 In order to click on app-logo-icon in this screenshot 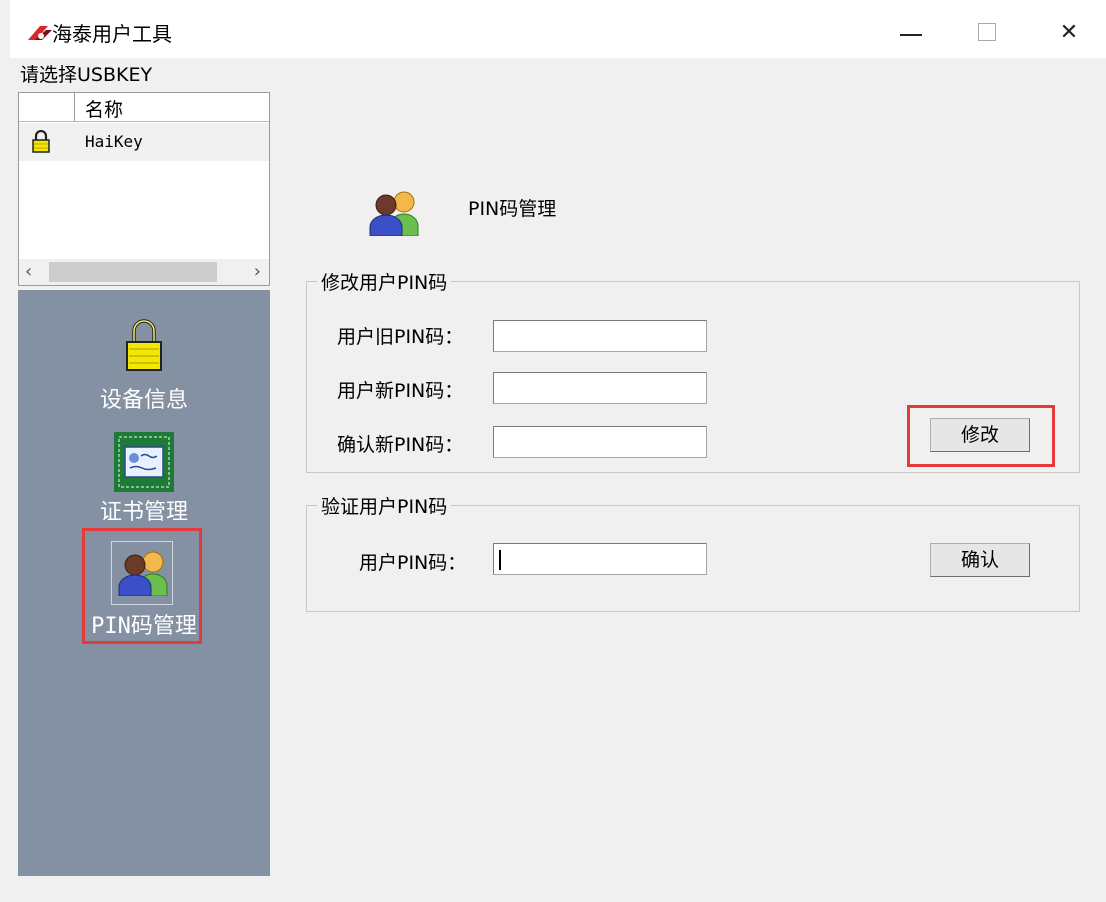, I will do `click(40, 33)`.